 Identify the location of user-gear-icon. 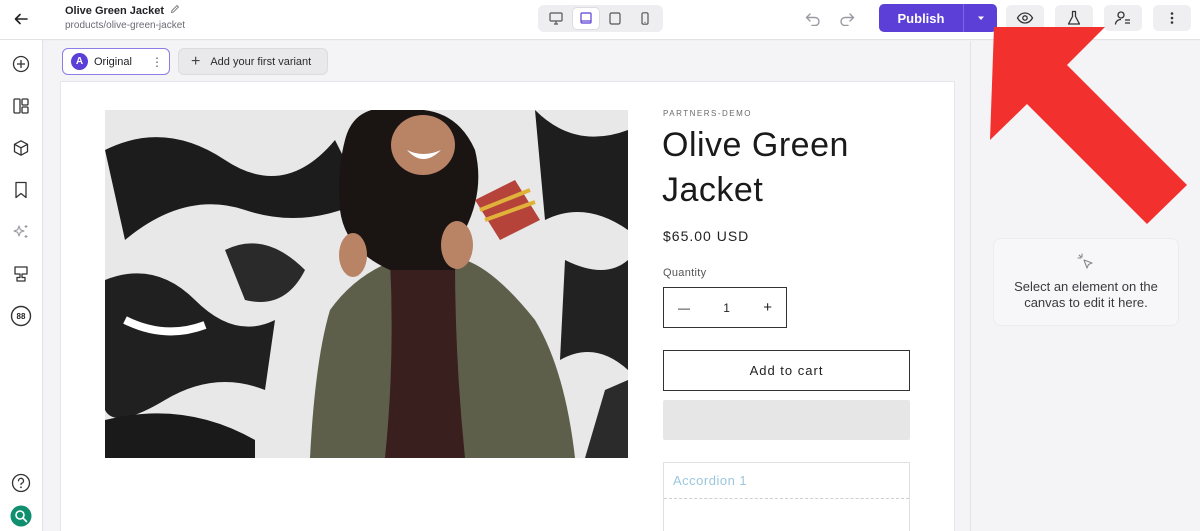
(1122, 18).